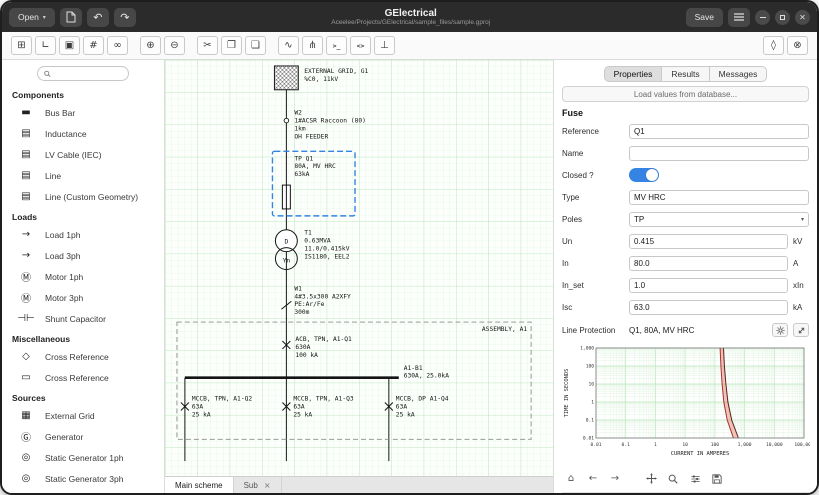 This screenshot has width=819, height=495. I want to click on chart-save-button, so click(717, 478).